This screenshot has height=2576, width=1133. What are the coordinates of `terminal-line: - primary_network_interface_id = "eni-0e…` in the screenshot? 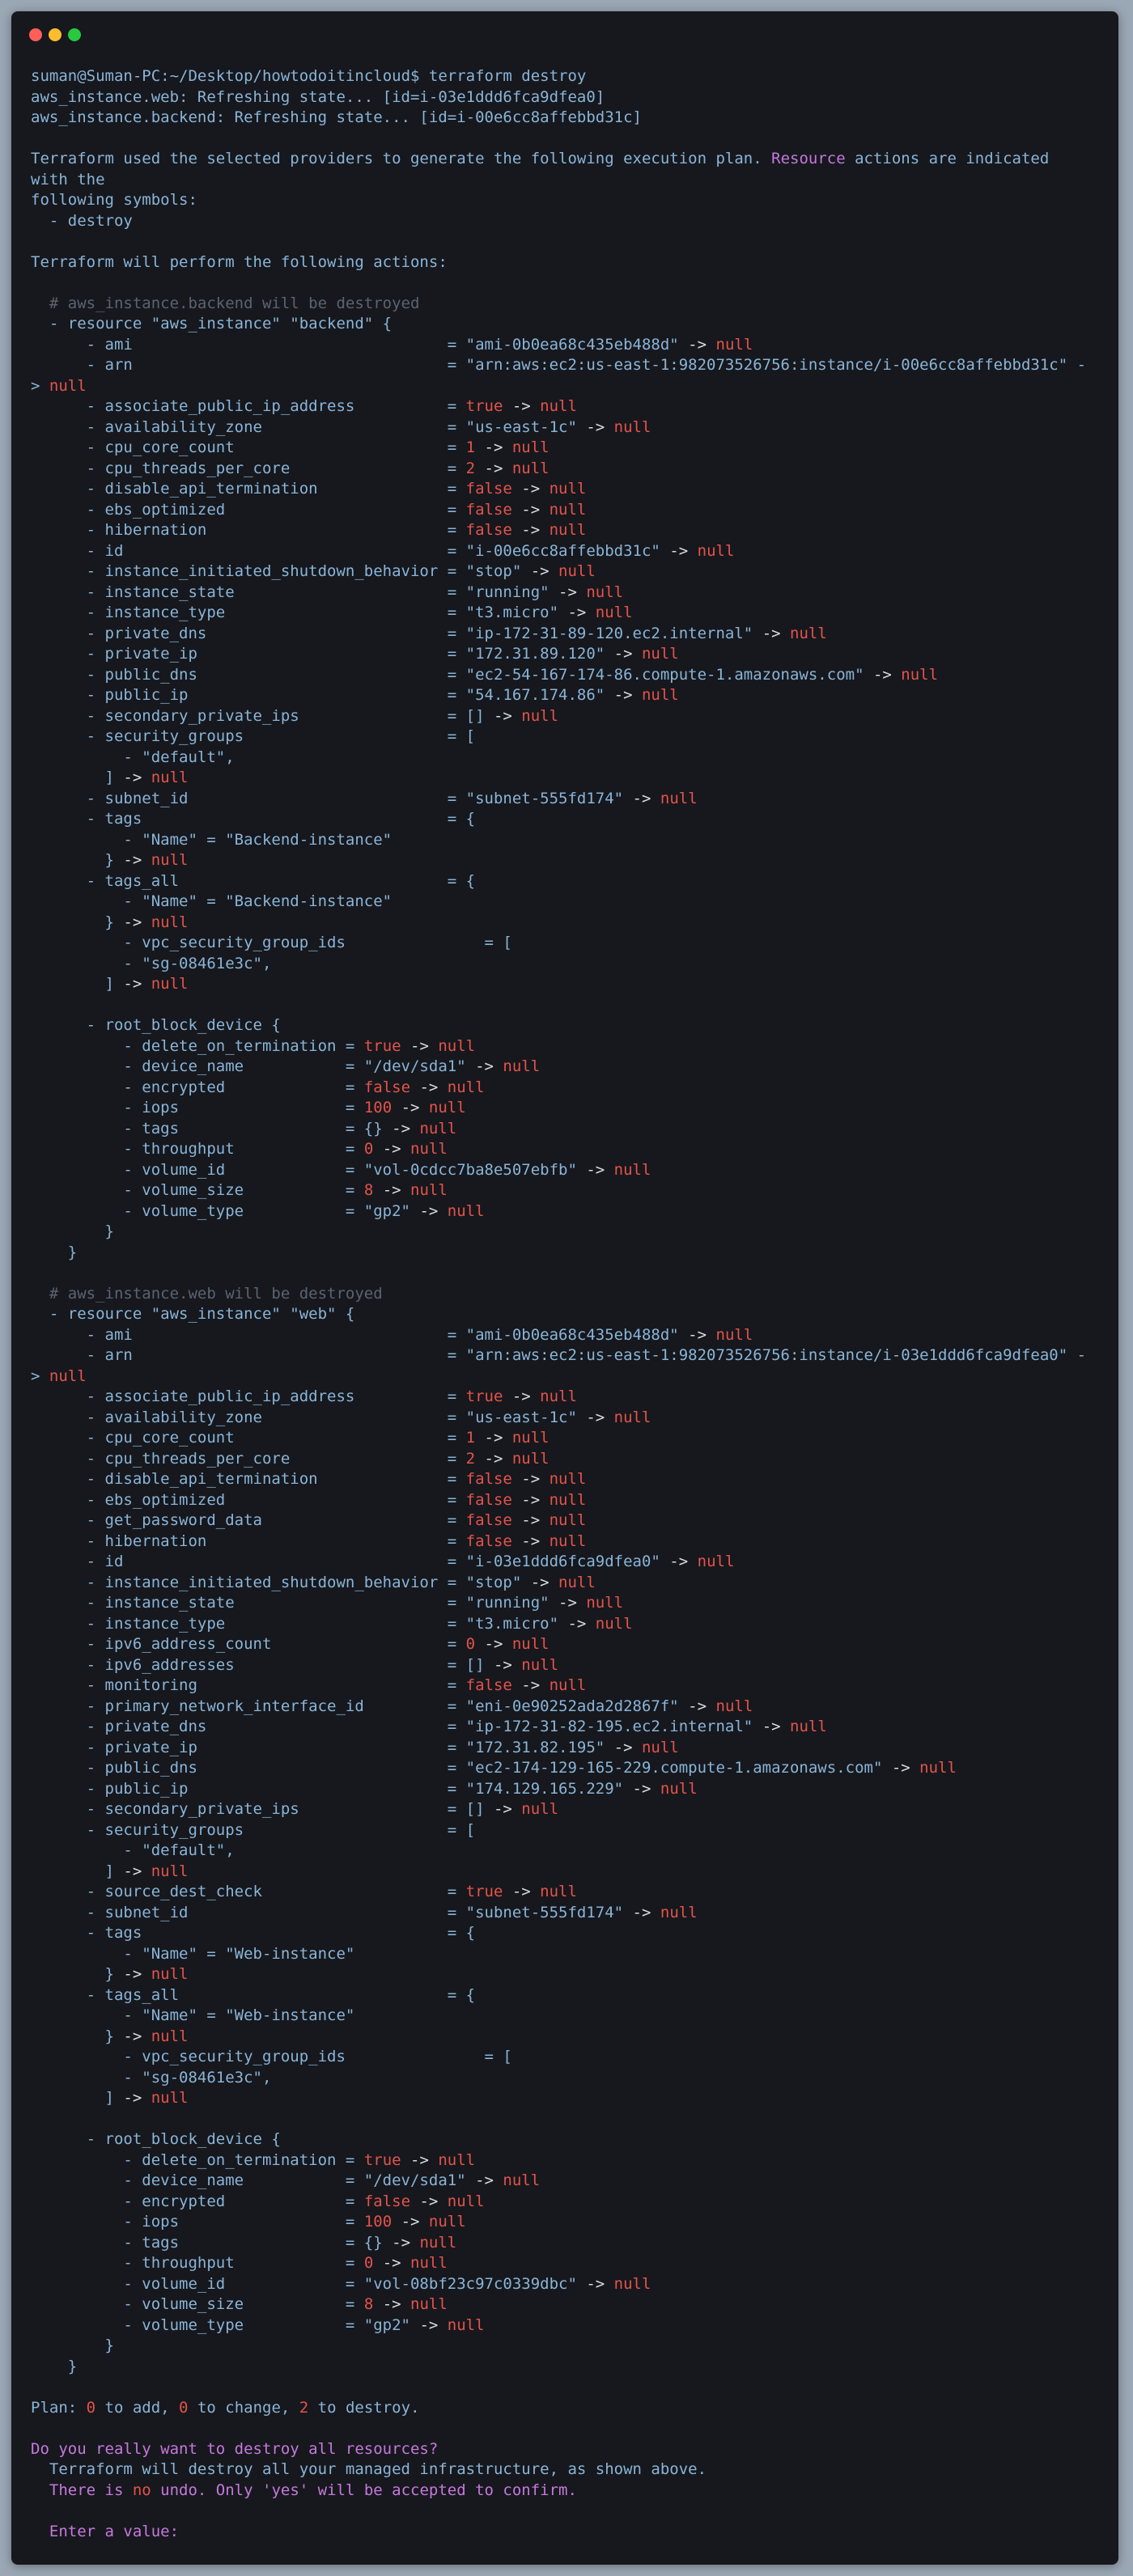 It's located at (565, 1707).